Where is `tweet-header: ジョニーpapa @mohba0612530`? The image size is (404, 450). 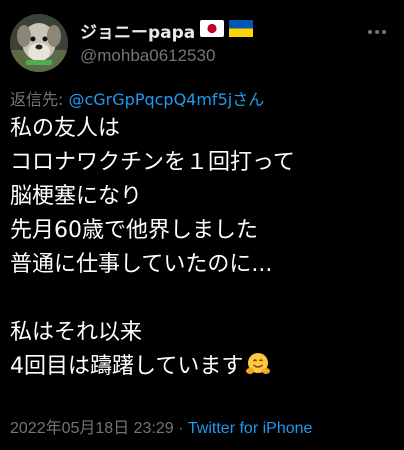 tweet-header: ジョニーpapa @mohba0612530 is located at coordinates (202, 44).